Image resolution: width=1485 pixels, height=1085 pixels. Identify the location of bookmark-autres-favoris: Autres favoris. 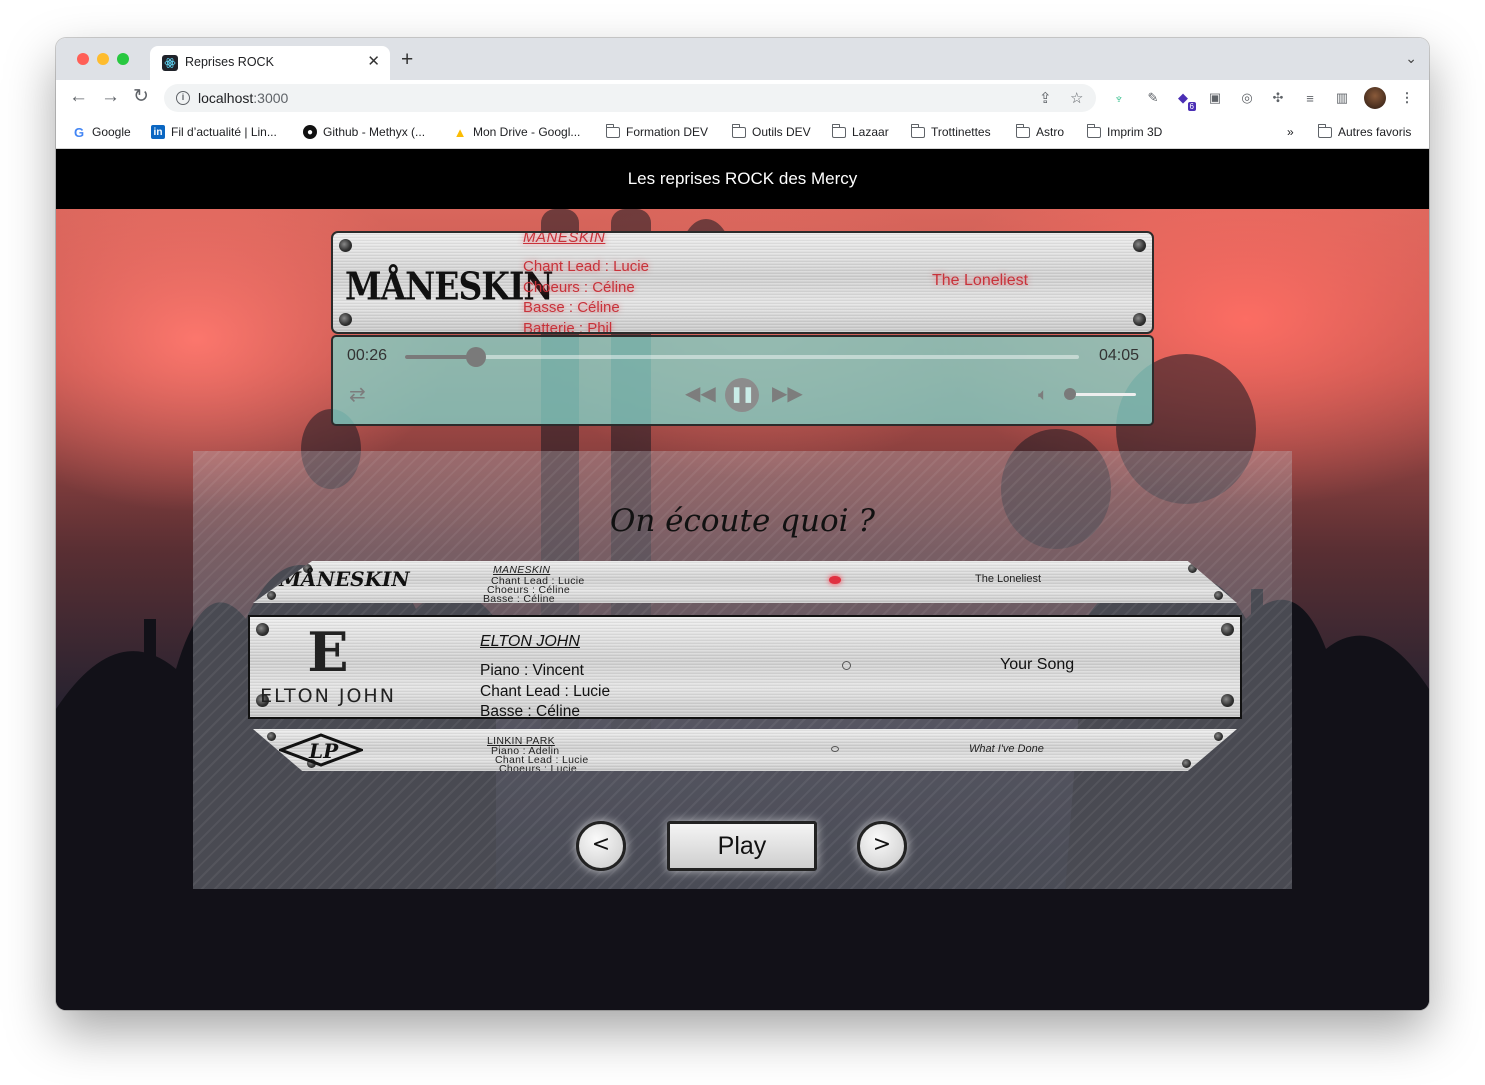
(1364, 132).